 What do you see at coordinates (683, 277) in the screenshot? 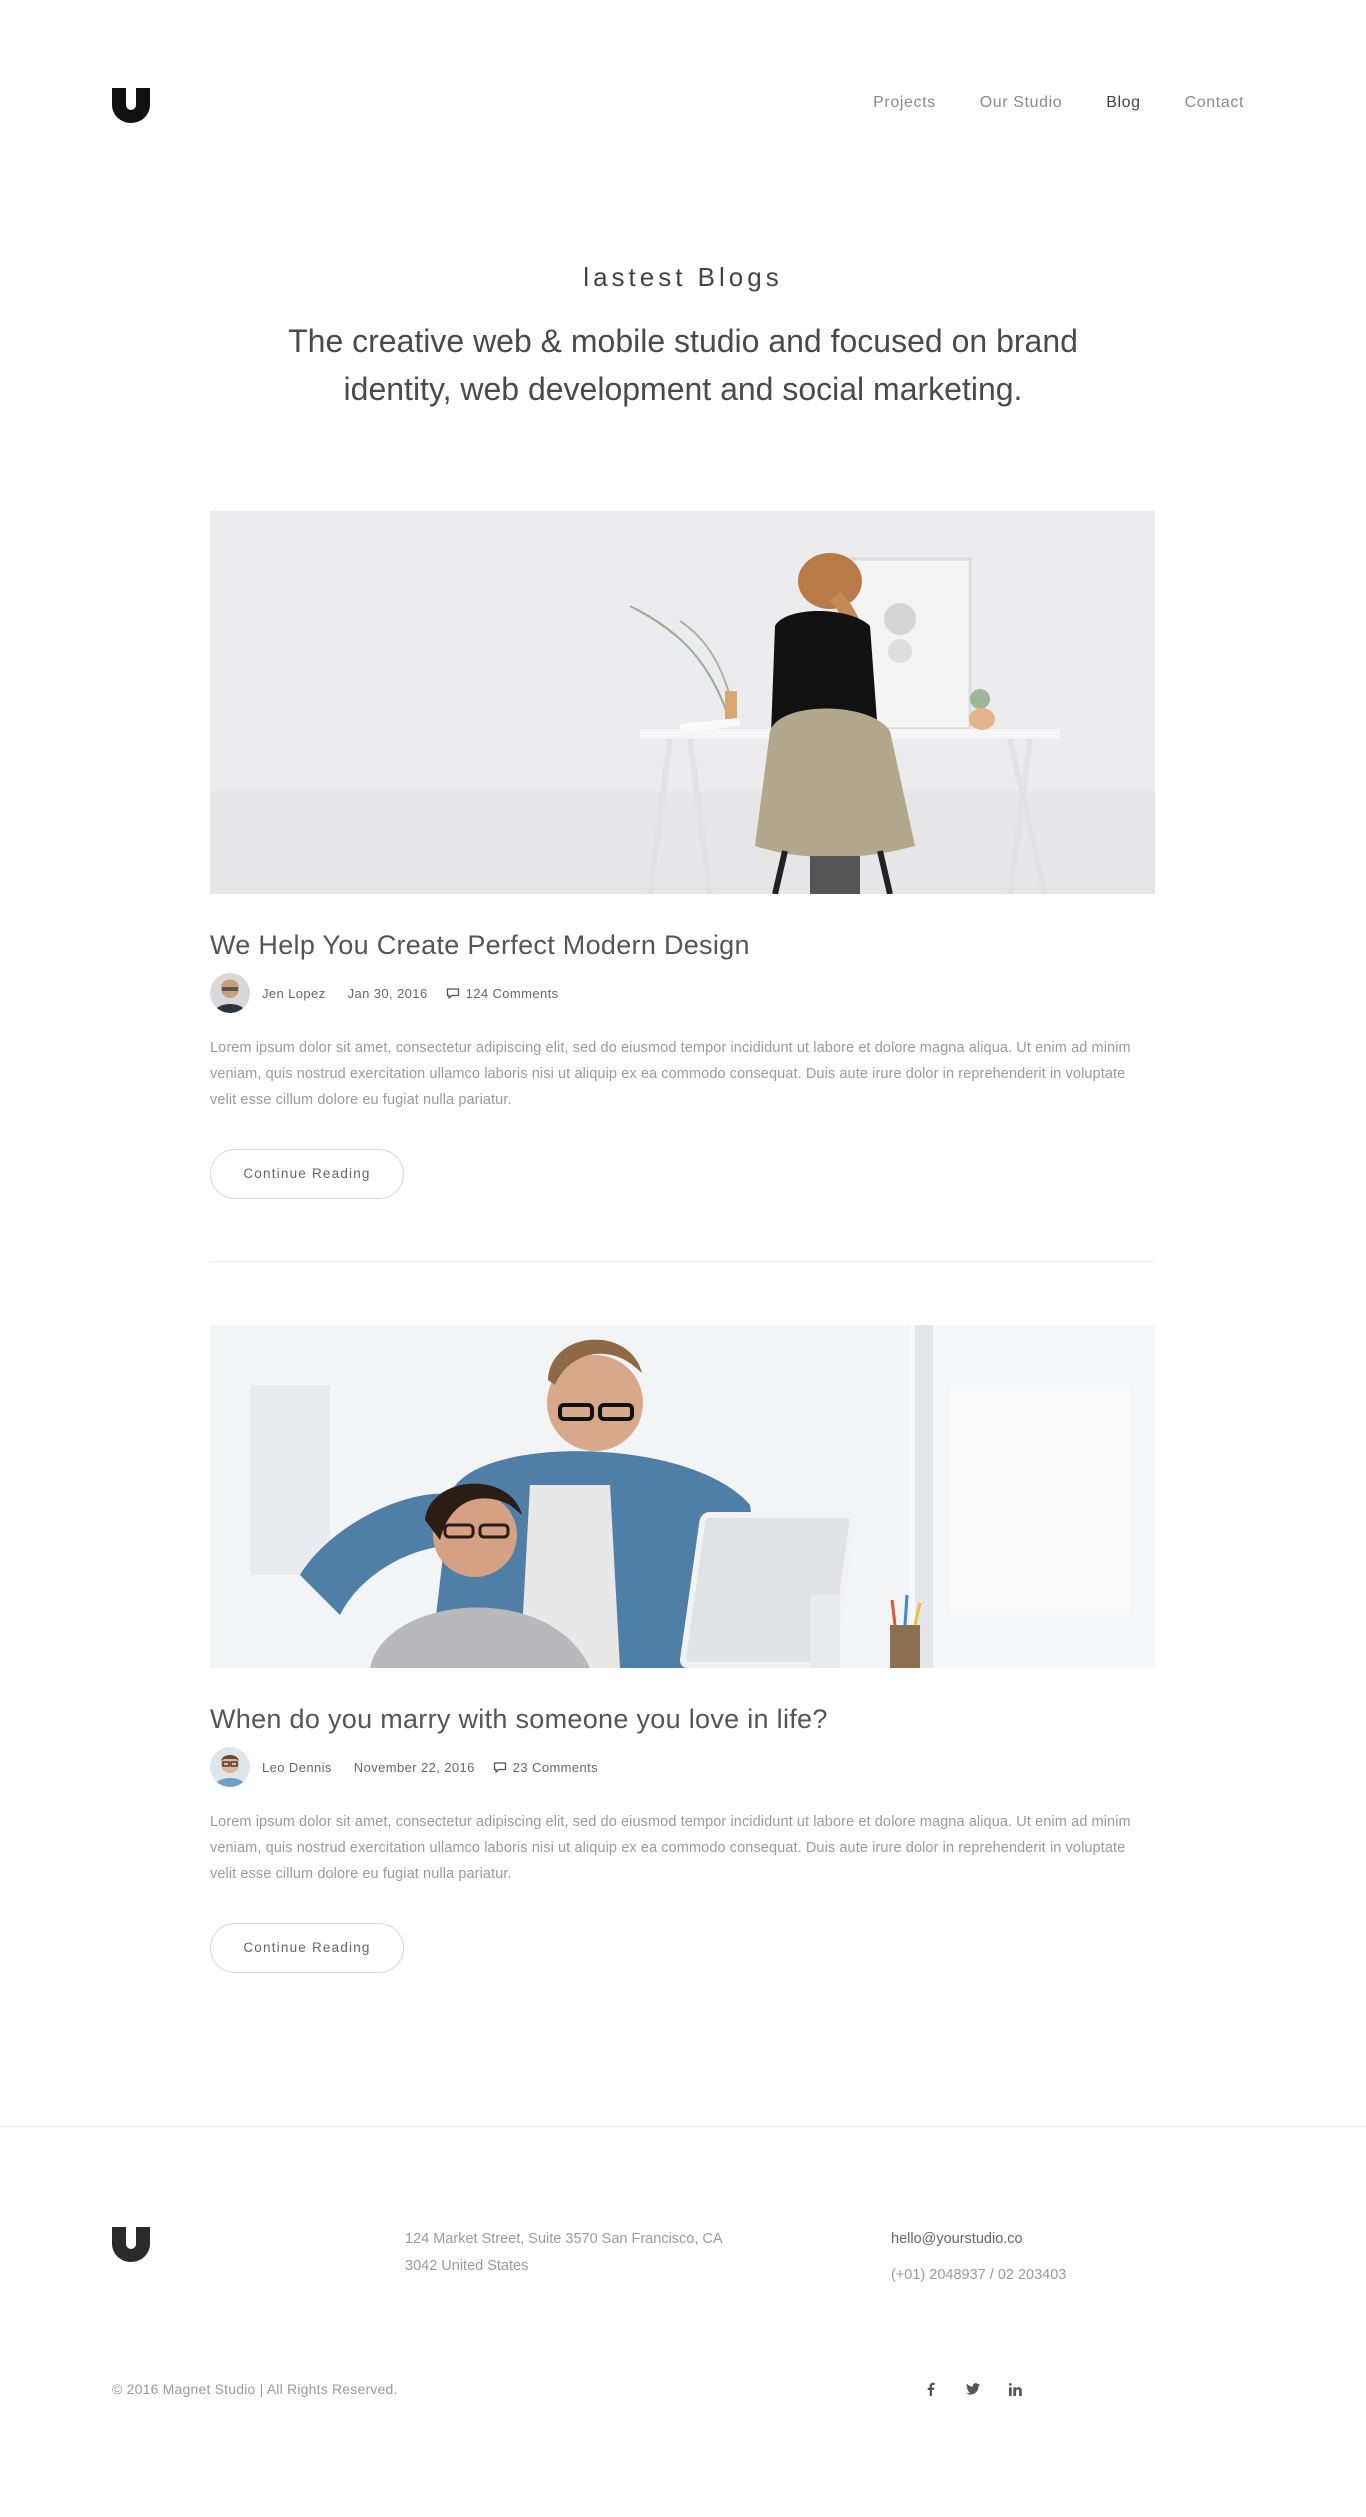
I see `section-kicker: lastest Blogs` at bounding box center [683, 277].